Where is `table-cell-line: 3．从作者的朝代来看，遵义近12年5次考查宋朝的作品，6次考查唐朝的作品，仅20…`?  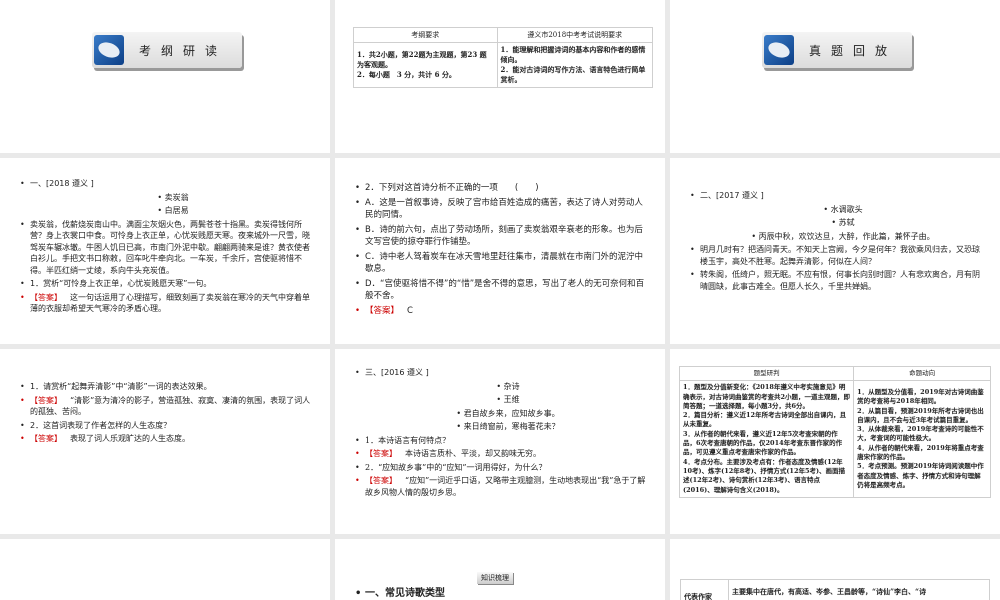
table-cell-line: 3．从作者的朝代来看，遵义近12年5次考查宋朝的作品，6次考查唐朝的作品，仅20… is located at coordinates (763, 443).